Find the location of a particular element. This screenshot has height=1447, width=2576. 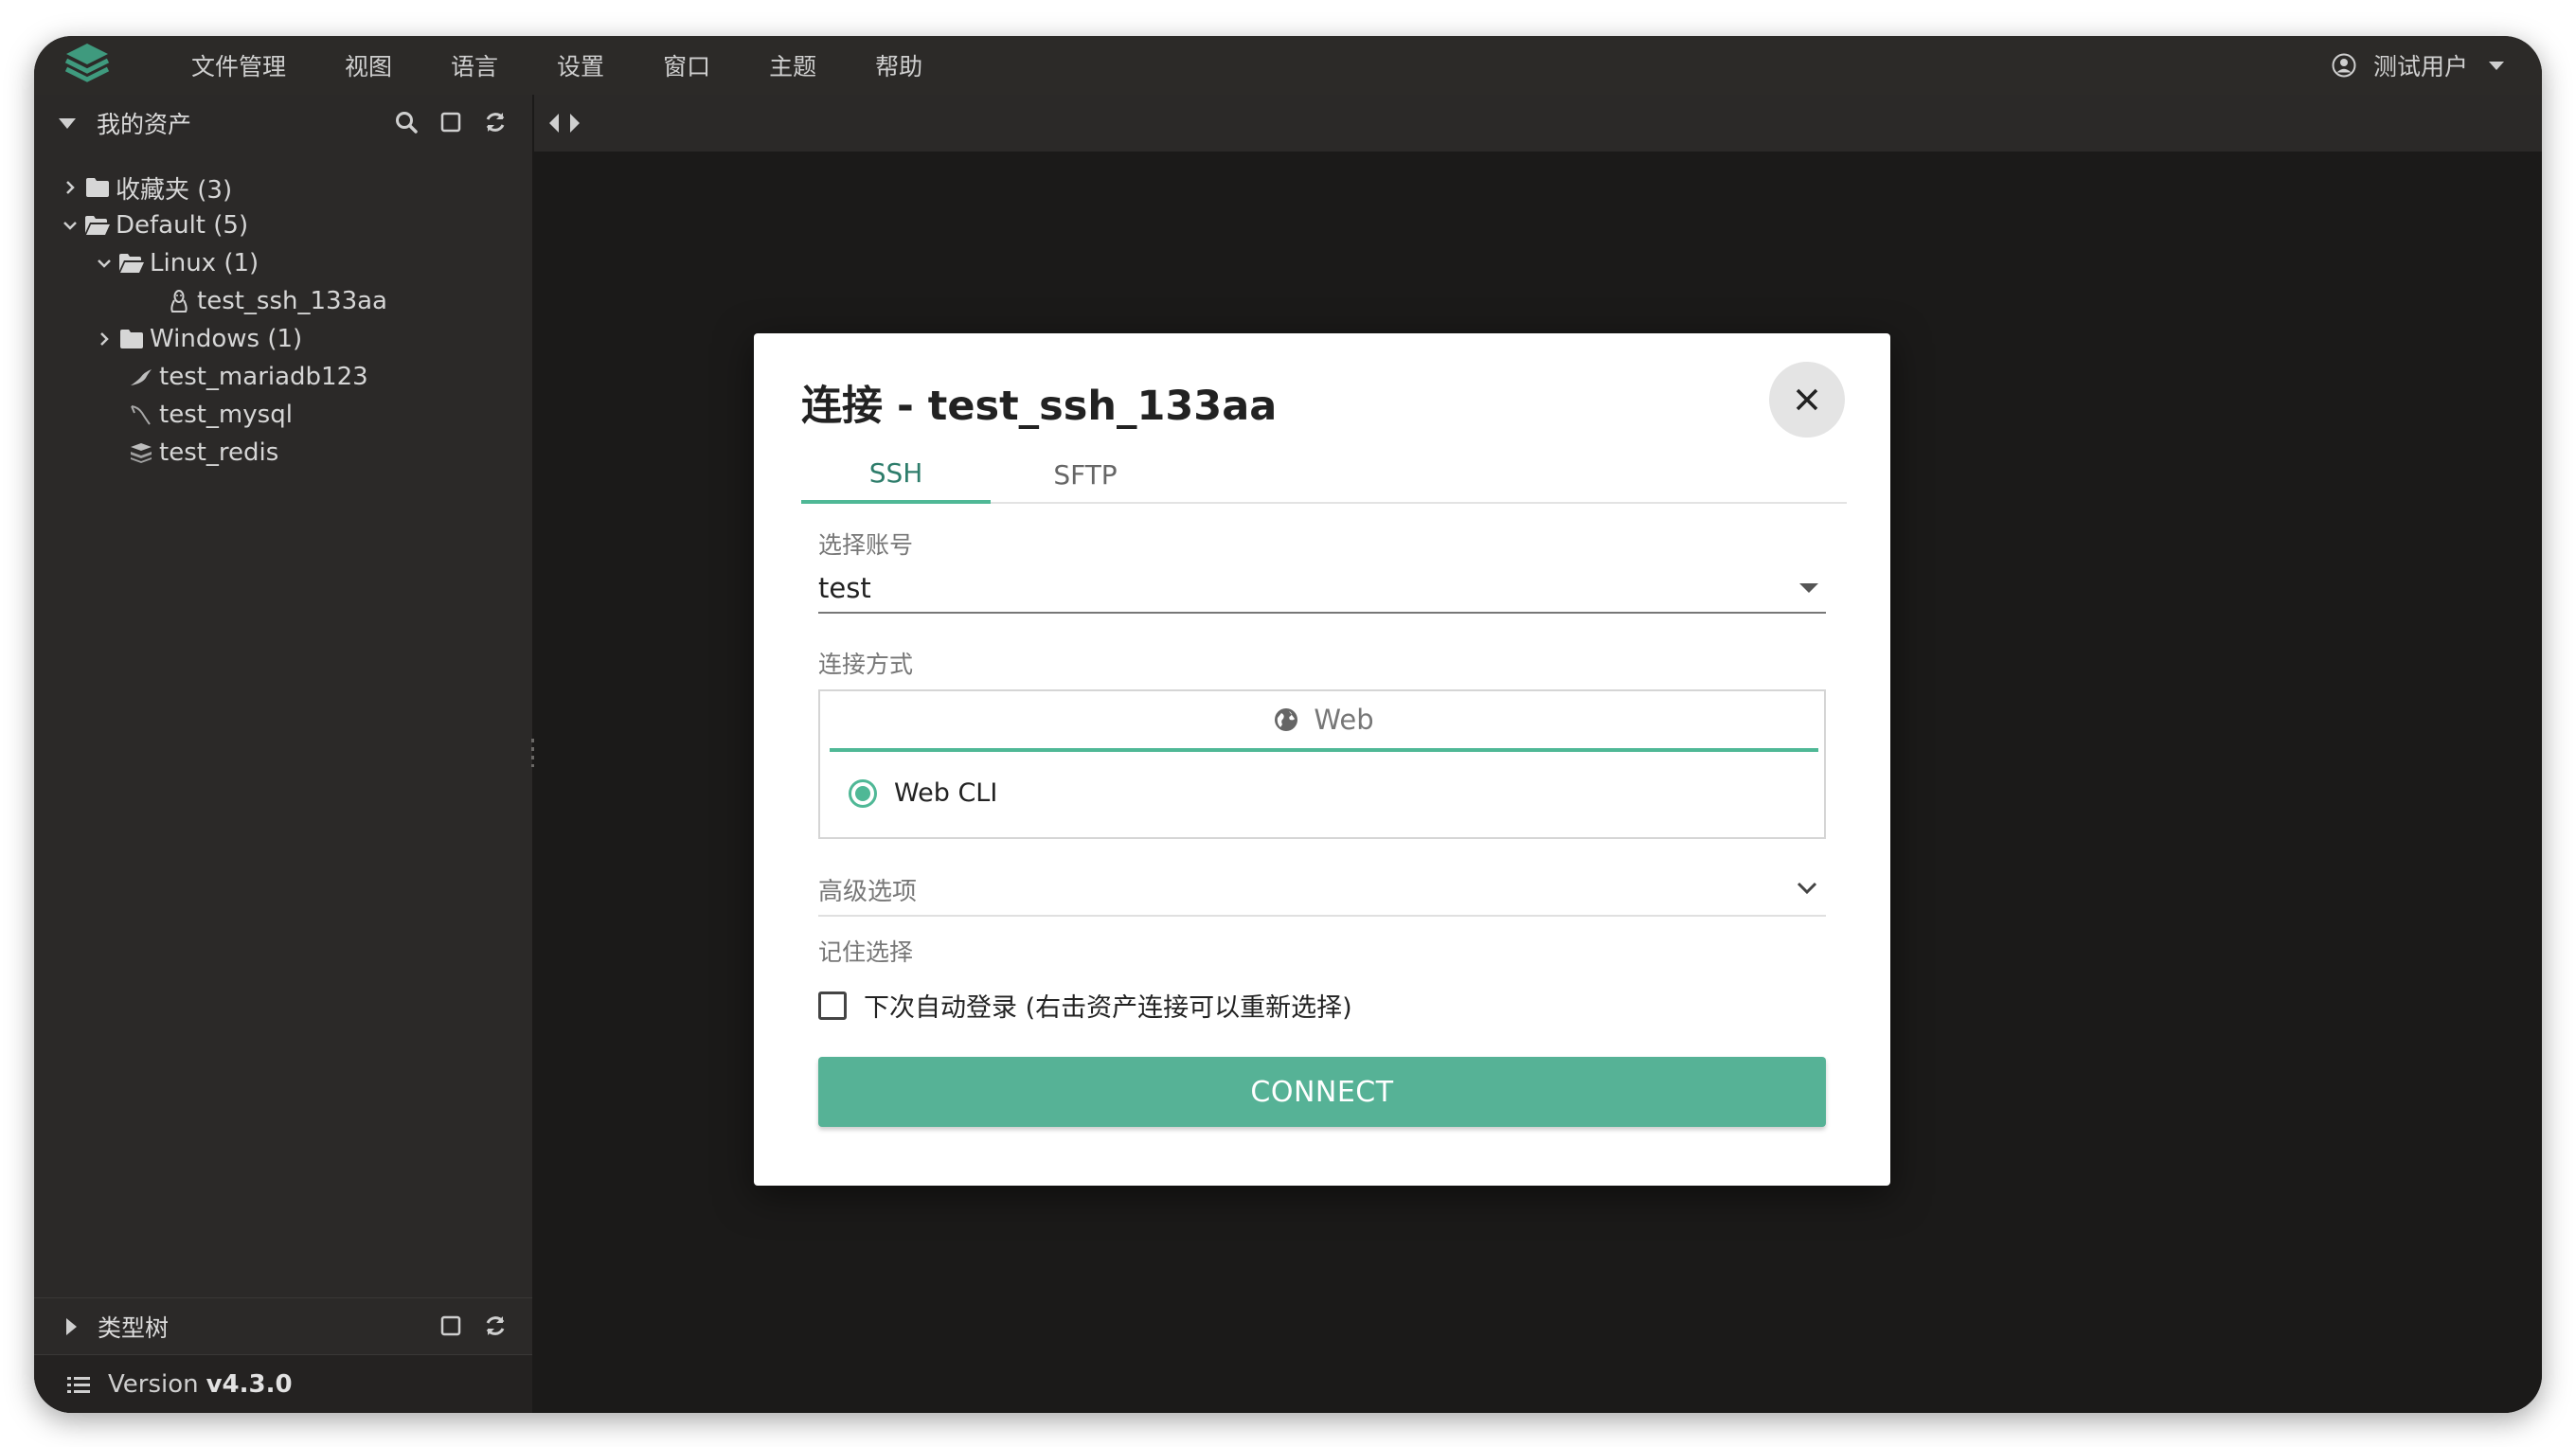

expand-icon is located at coordinates (71, 1326).